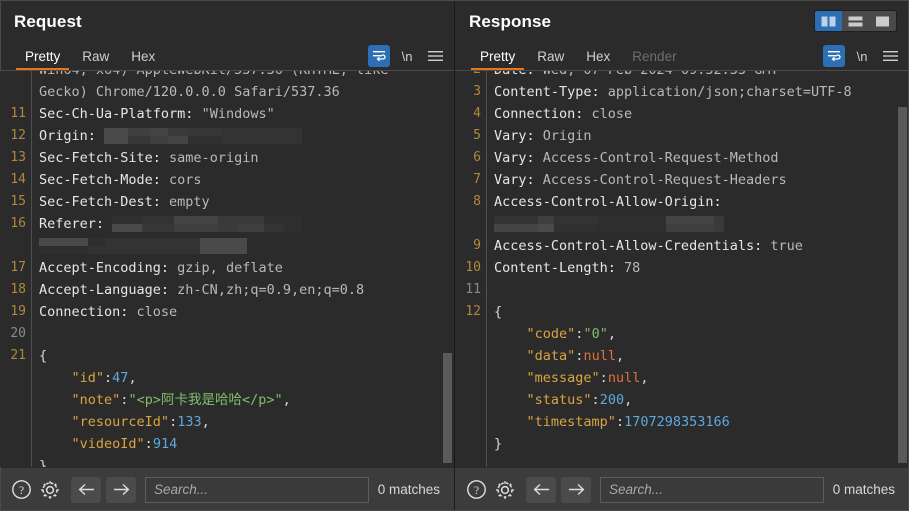  I want to click on response-gutter-lines: 2 3 4 5 6 7 8 9 10 11 12, so click(468, 263).